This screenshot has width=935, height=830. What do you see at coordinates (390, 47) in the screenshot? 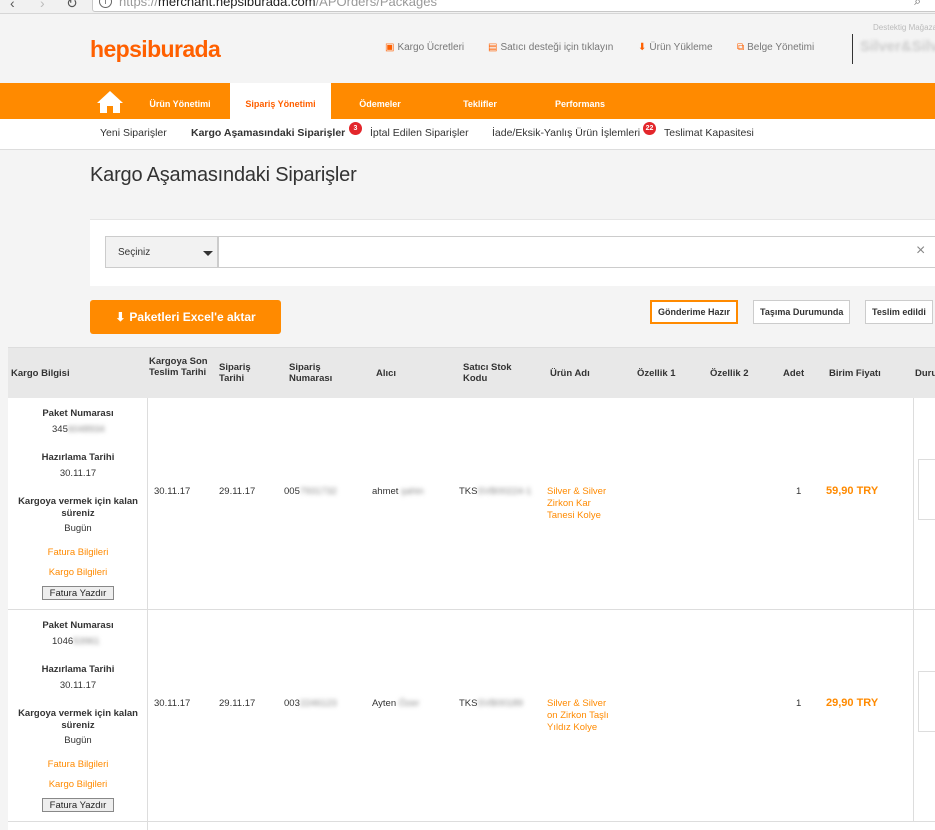
I see `cube-icon: ▣` at bounding box center [390, 47].